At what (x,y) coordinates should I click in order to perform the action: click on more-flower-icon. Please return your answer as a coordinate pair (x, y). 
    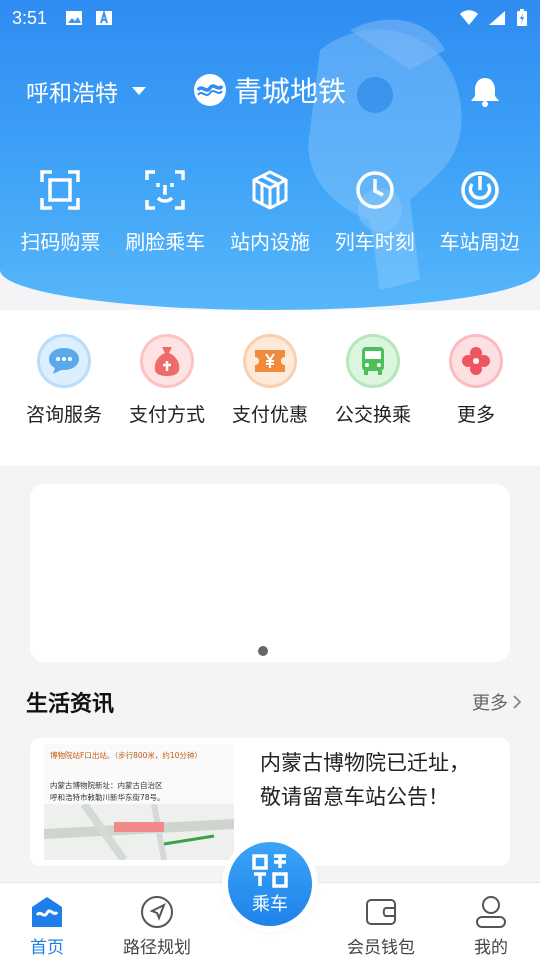
    Looking at the image, I should click on (476, 361).